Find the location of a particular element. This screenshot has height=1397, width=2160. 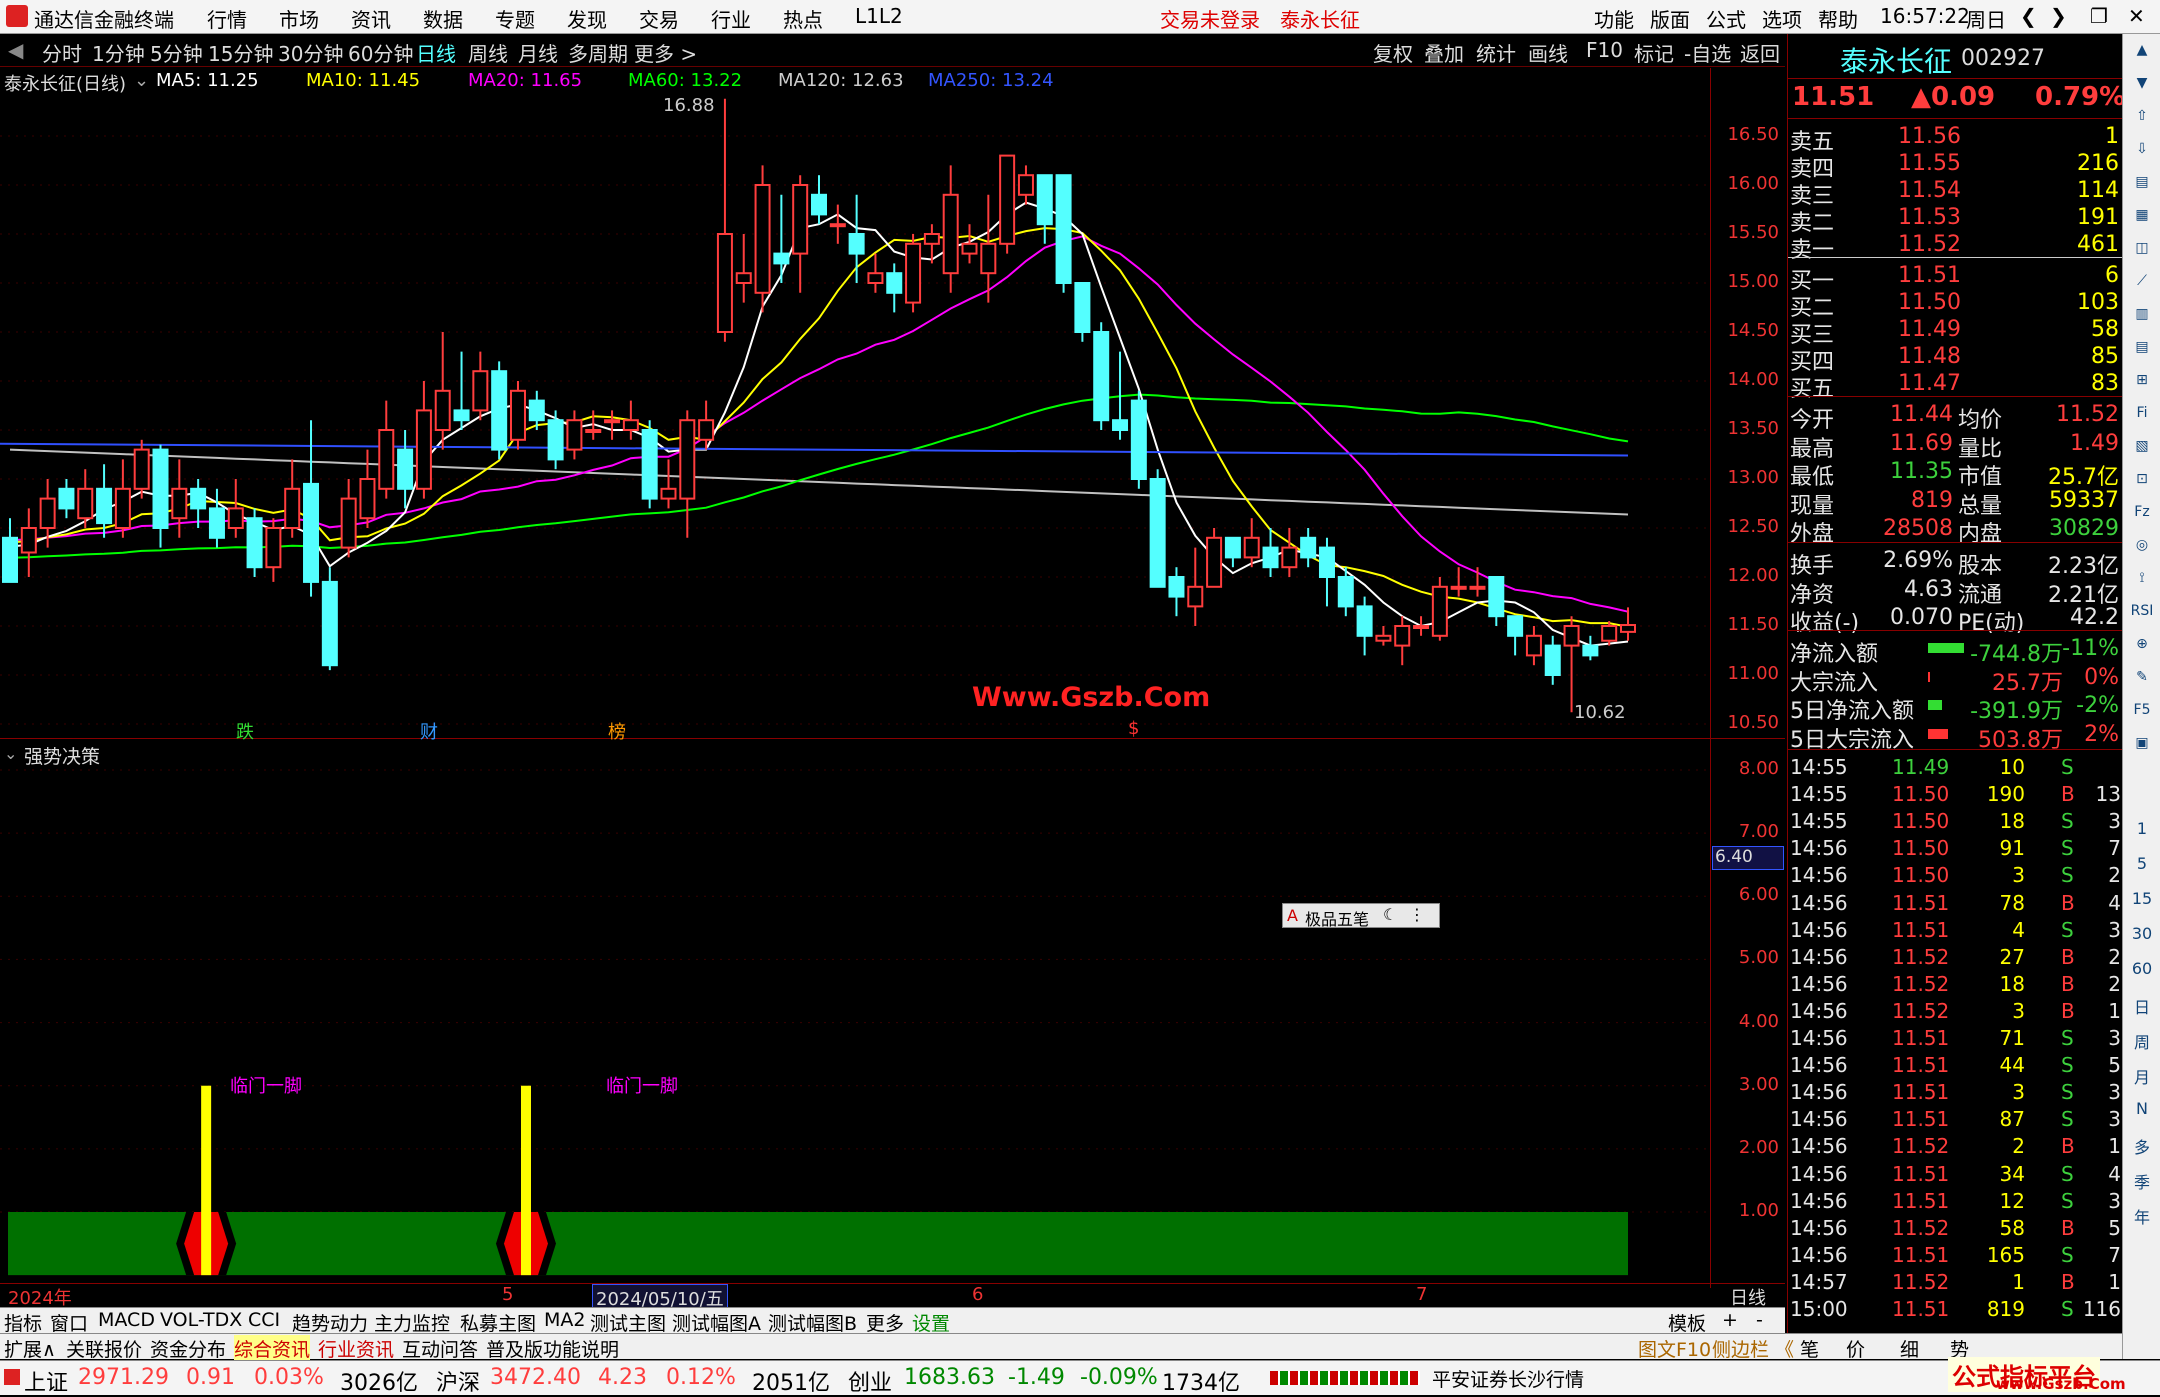

menu-gongneng: 功能 is located at coordinates (1614, 18).